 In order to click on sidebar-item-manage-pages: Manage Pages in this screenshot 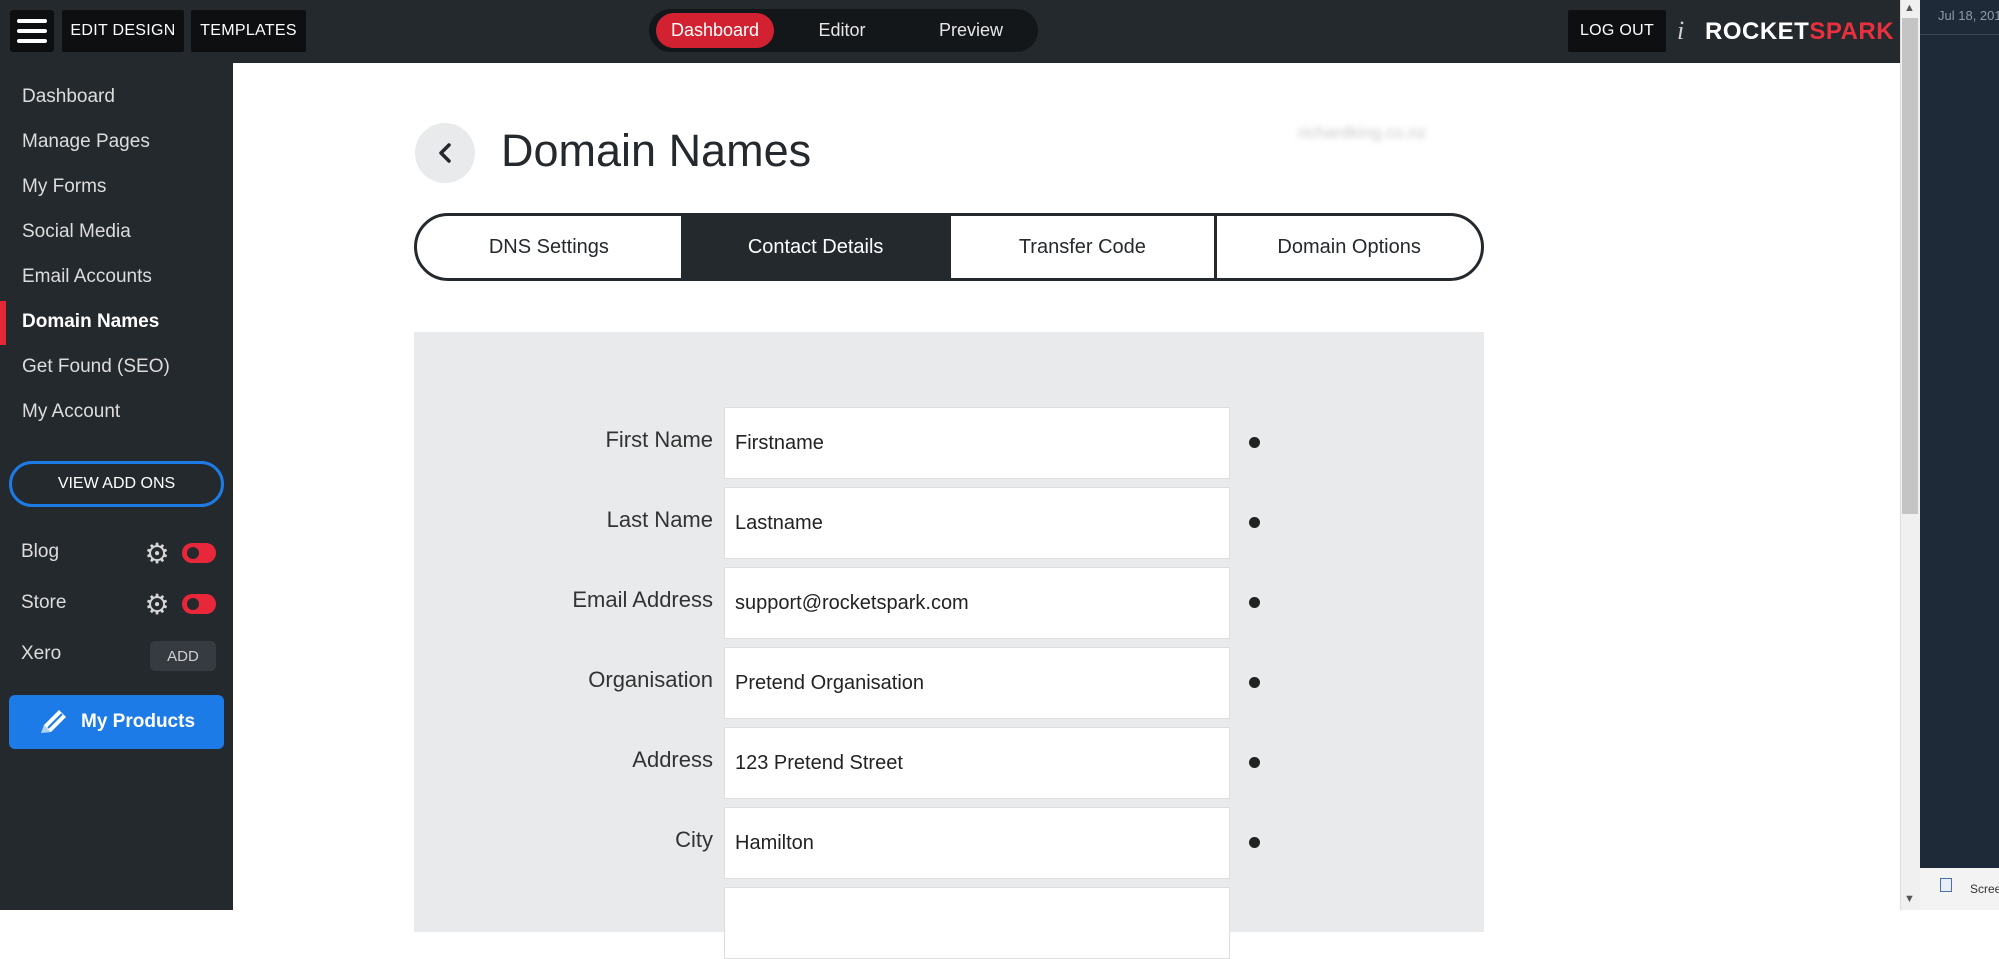, I will do `click(86, 142)`.